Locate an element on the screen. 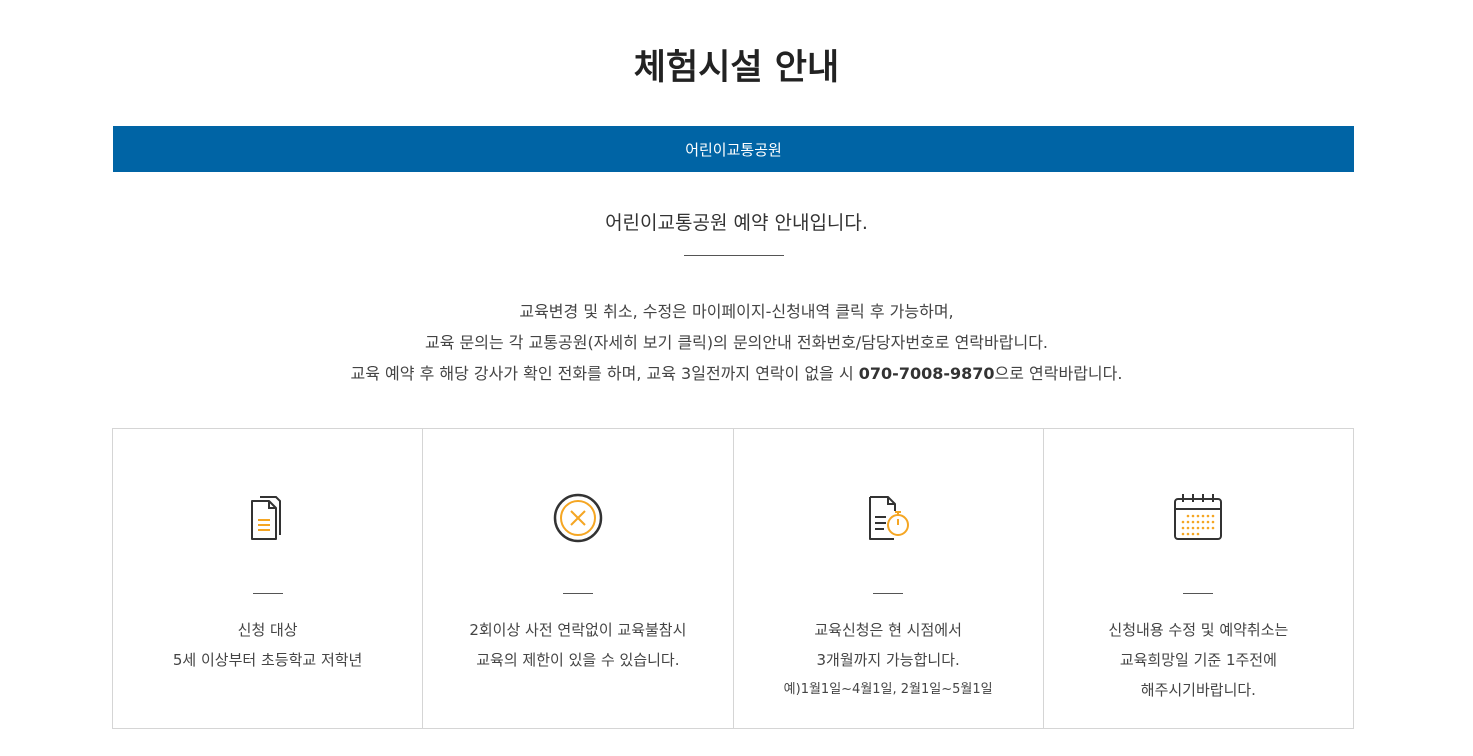 The height and width of the screenshot is (756, 1473). tab-children-traffic-park: 어린이교통공원 is located at coordinates (733, 149).